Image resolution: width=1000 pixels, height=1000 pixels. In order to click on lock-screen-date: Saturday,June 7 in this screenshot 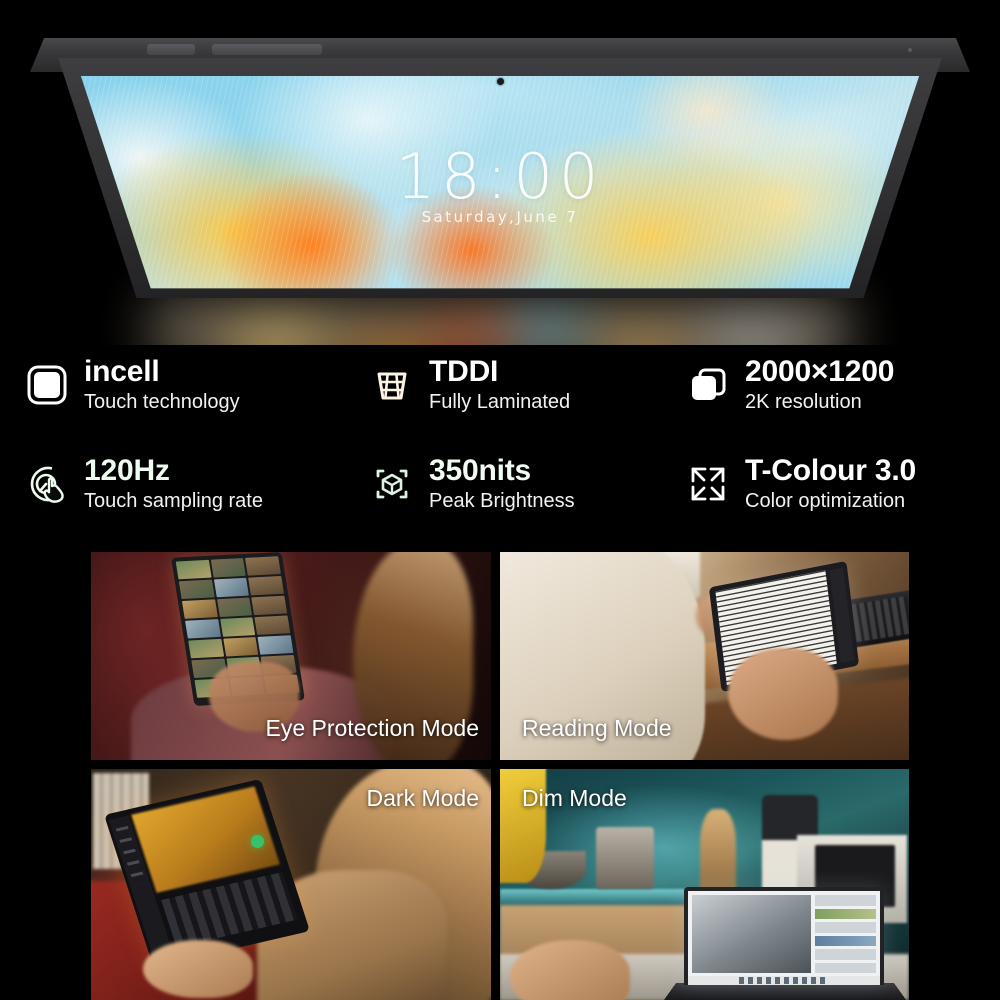, I will do `click(500, 217)`.